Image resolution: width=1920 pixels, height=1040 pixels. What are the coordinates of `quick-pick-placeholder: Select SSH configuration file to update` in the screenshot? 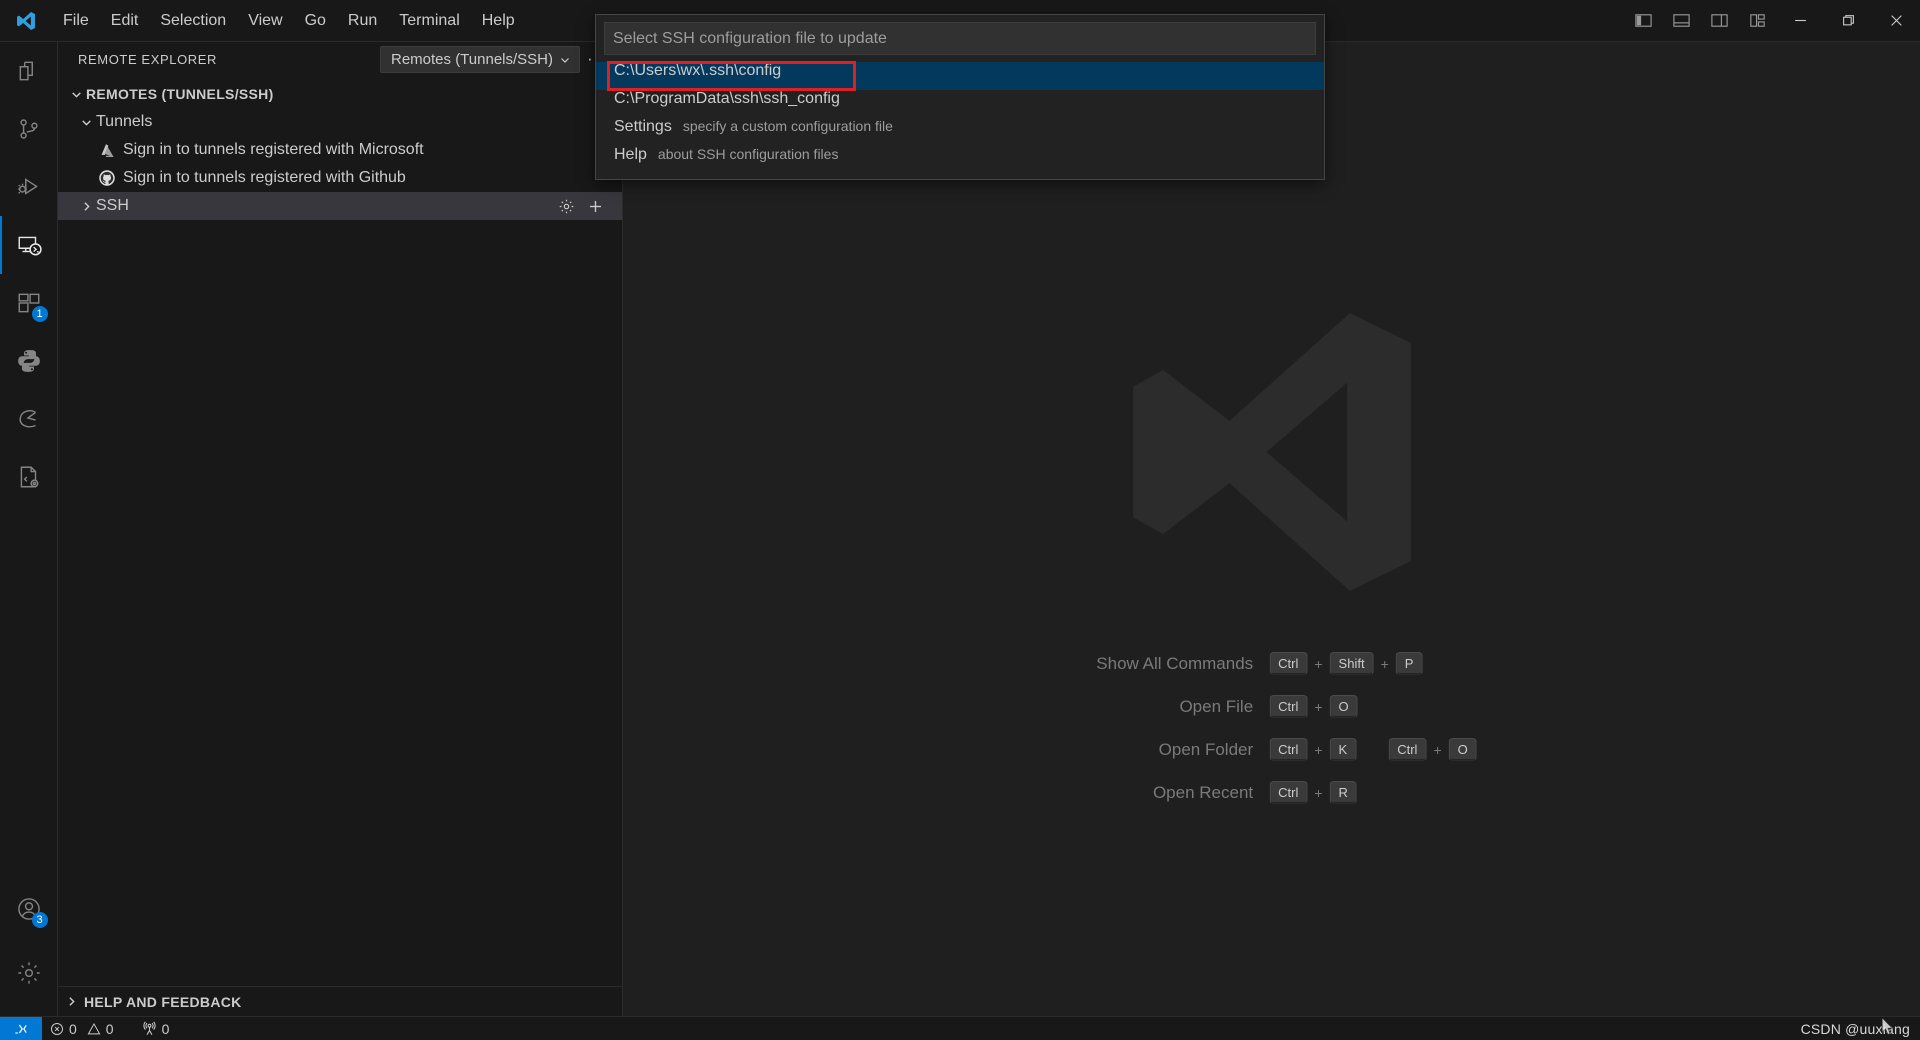 It's located at (750, 38).